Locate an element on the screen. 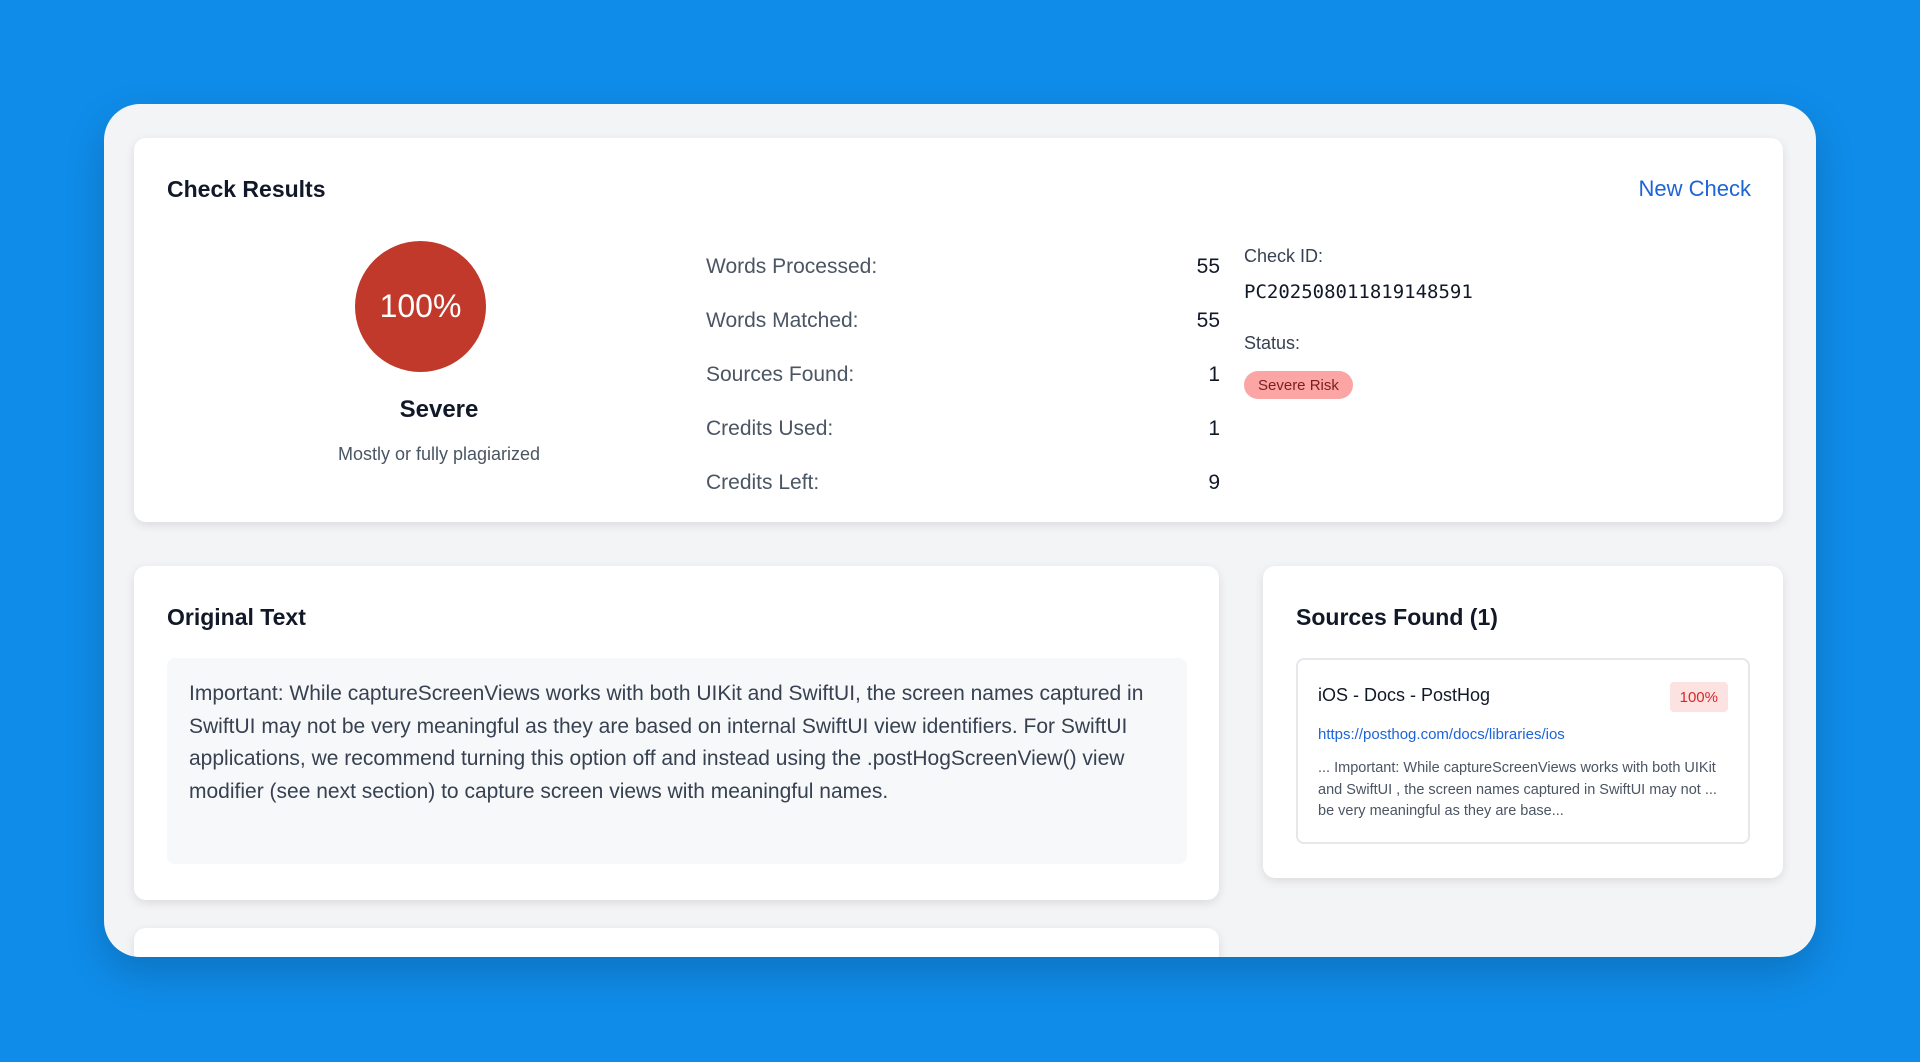  severity-label: Severe is located at coordinates (439, 409).